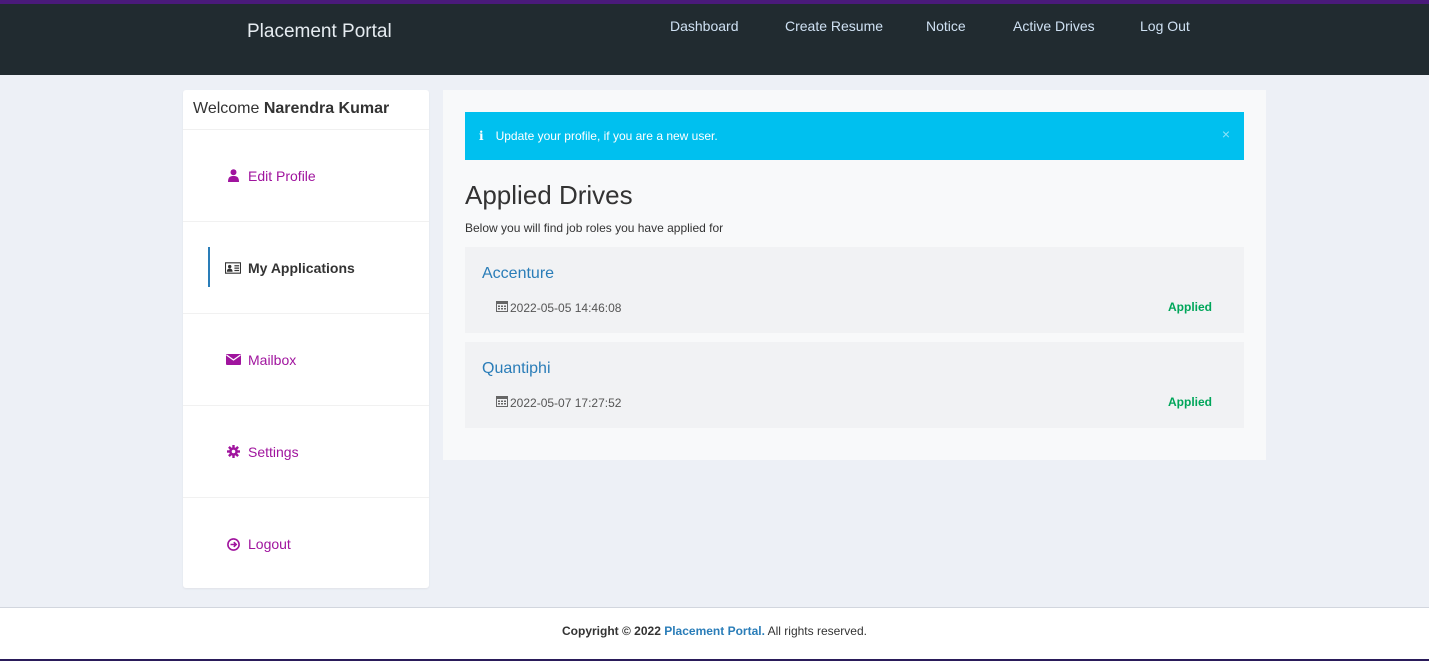 The height and width of the screenshot is (661, 1429). I want to click on footer-link: Placement Portal., so click(714, 631).